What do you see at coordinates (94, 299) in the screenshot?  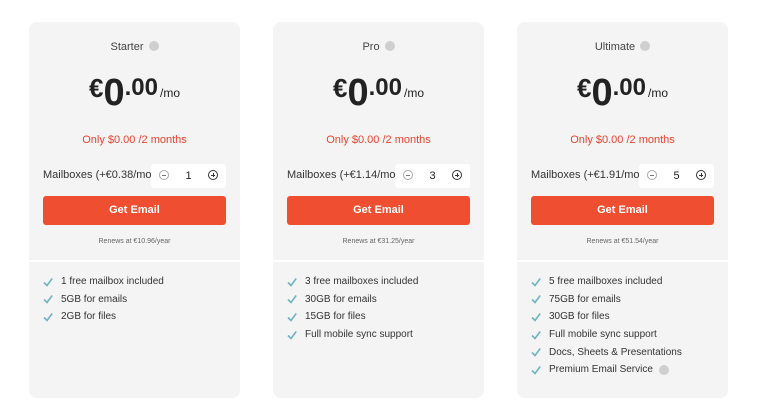 I see `feature-label: 5GB for emails` at bounding box center [94, 299].